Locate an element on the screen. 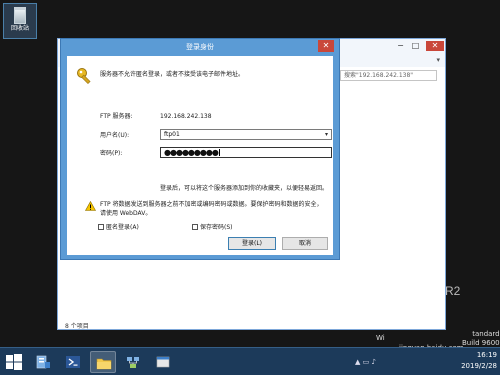 The width and height of the screenshot is (500, 375). server-label: FTP 服务器: is located at coordinates (116, 116).